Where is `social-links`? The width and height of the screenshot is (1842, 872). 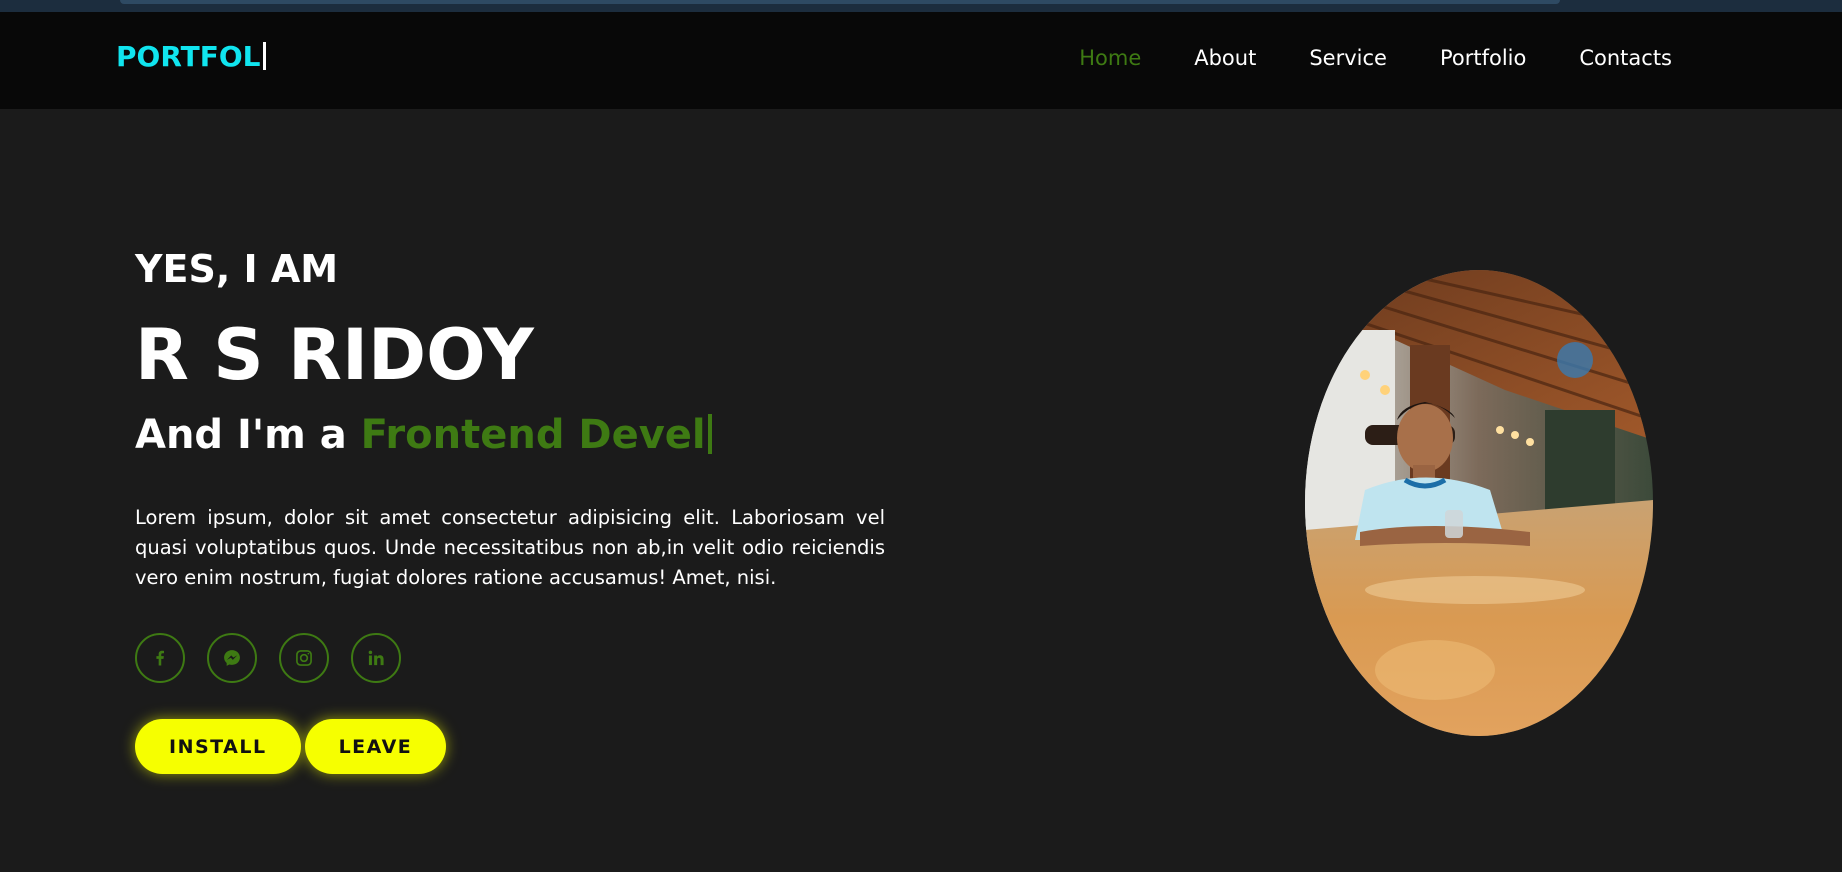 social-links is located at coordinates (510, 658).